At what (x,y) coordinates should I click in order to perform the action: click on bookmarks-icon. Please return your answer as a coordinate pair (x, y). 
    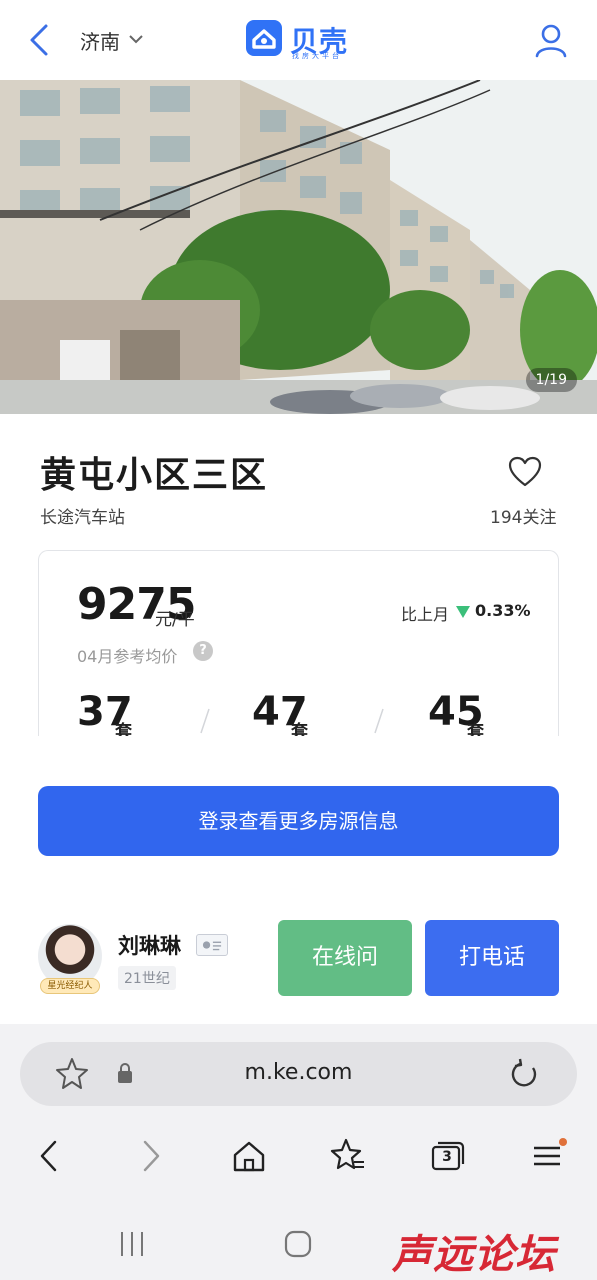
    Looking at the image, I should click on (348, 1156).